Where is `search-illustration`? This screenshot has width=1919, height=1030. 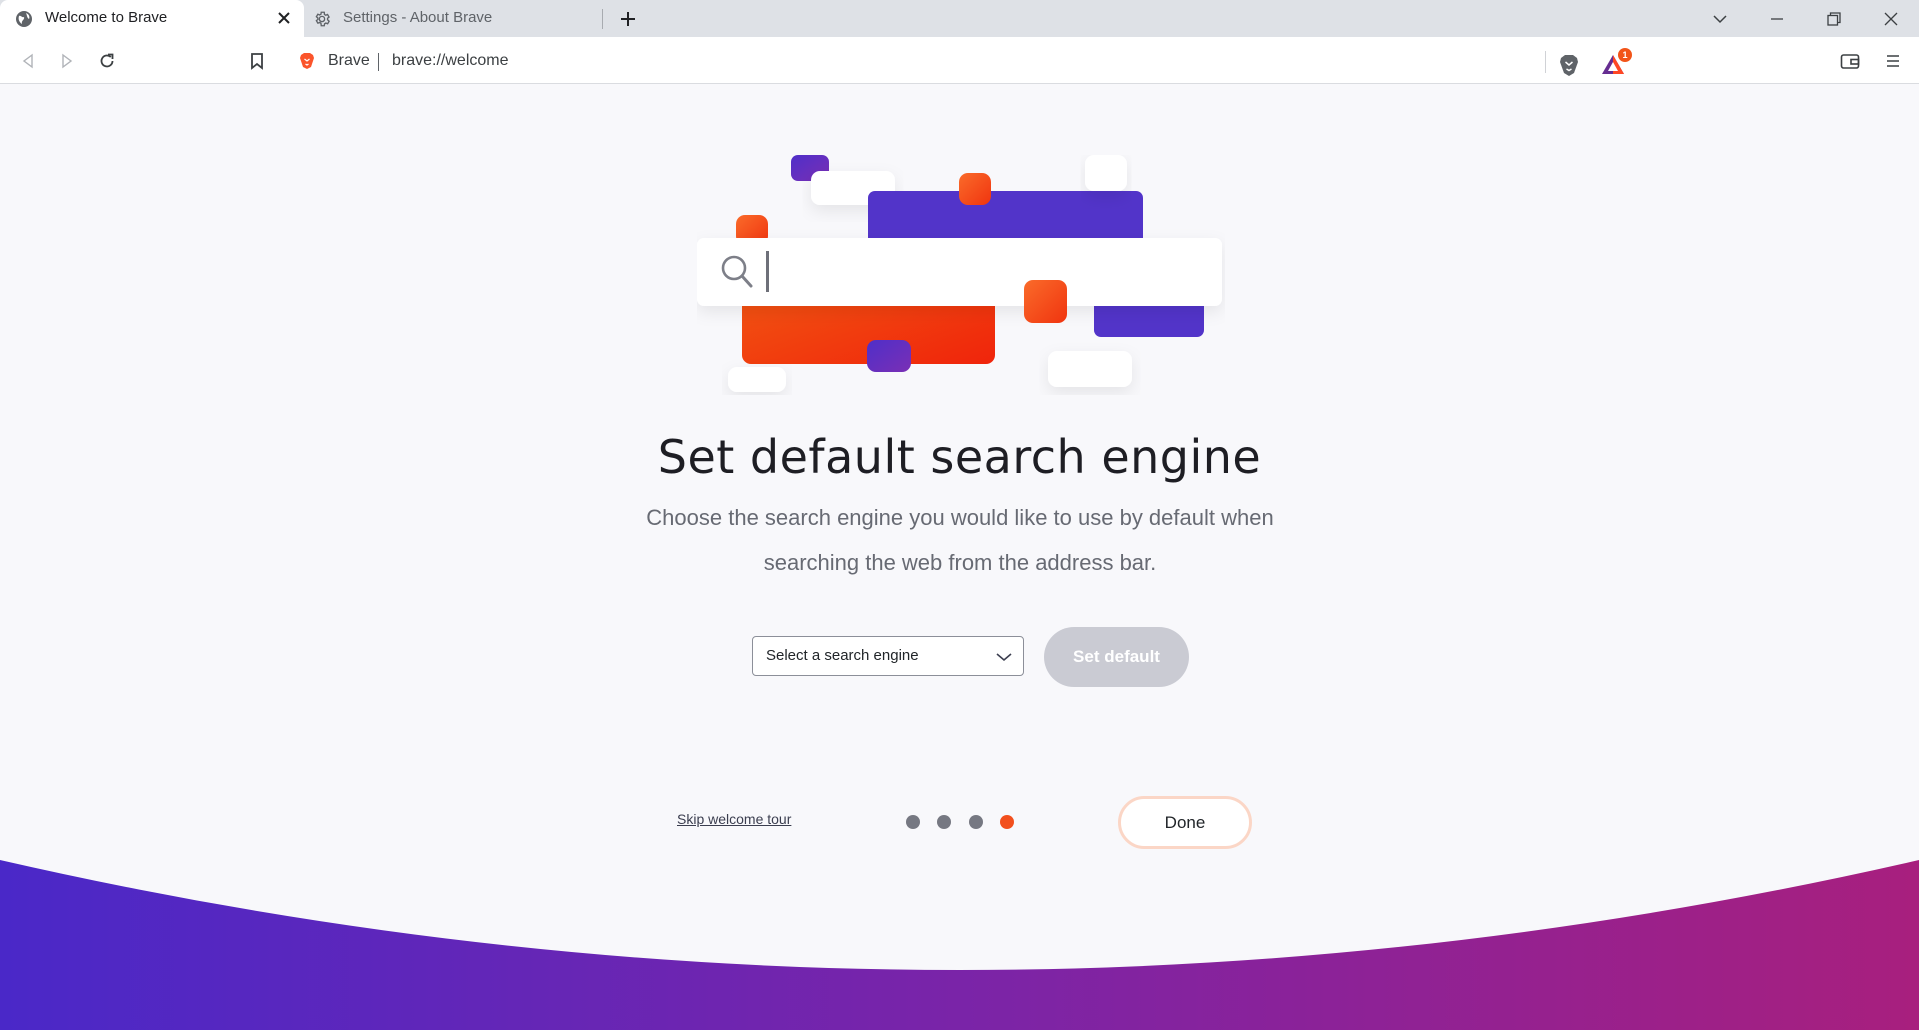 search-illustration is located at coordinates (959, 273).